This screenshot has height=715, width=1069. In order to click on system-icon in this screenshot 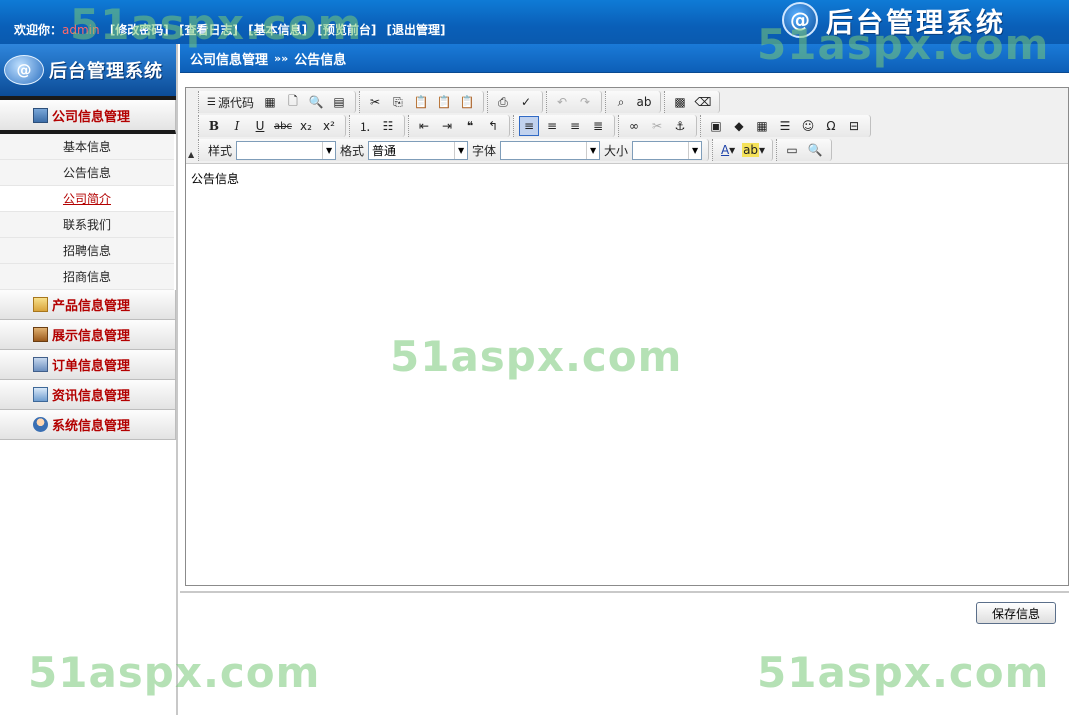, I will do `click(40, 424)`.